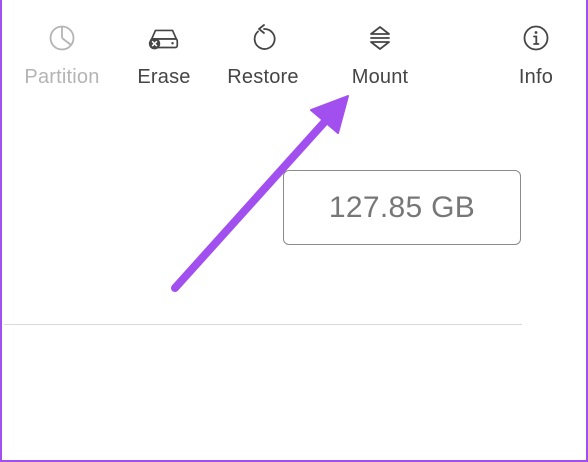 The height and width of the screenshot is (462, 588). Describe the element at coordinates (62, 77) in the screenshot. I see `toolbar-partition-label: Partition` at that location.